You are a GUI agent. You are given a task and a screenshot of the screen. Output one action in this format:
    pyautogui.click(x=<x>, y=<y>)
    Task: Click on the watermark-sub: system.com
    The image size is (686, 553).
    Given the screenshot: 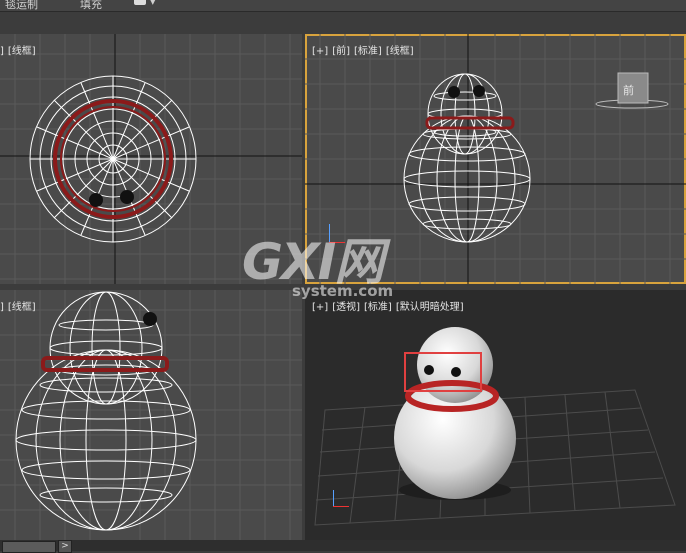 What is the action you would take?
    pyautogui.click(x=343, y=291)
    